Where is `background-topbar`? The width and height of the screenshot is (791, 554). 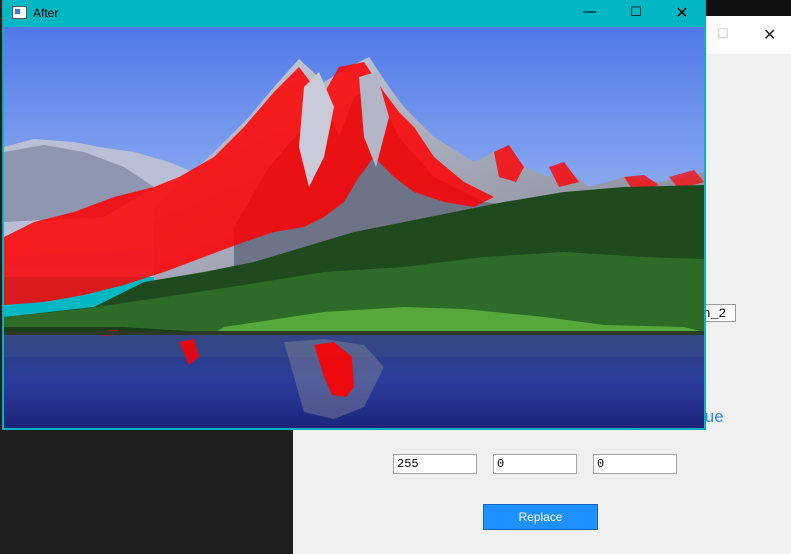
background-topbar is located at coordinates (747, 8).